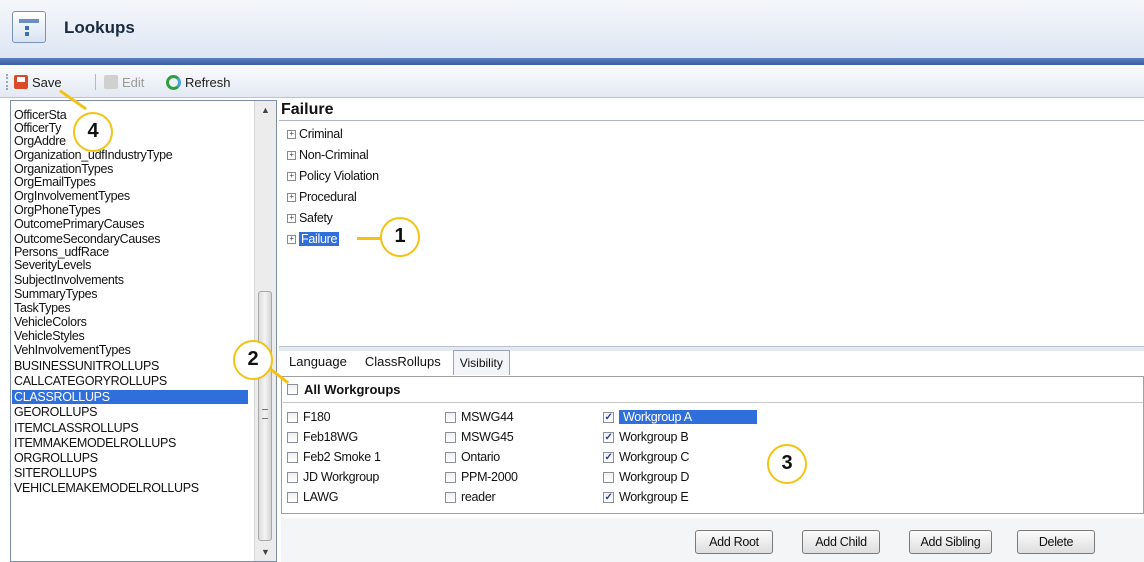 The height and width of the screenshot is (562, 1144). I want to click on list-item: VehicleStyles, so click(49, 336).